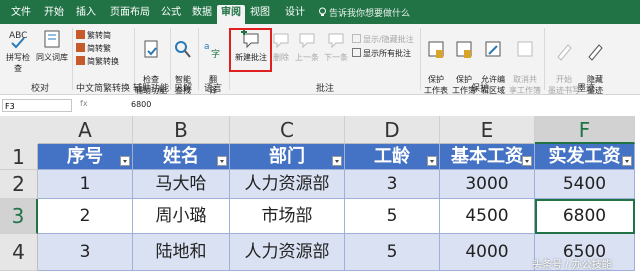 This screenshot has width=640, height=271. What do you see at coordinates (19, 184) in the screenshot?
I see `row-header-2: 2` at bounding box center [19, 184].